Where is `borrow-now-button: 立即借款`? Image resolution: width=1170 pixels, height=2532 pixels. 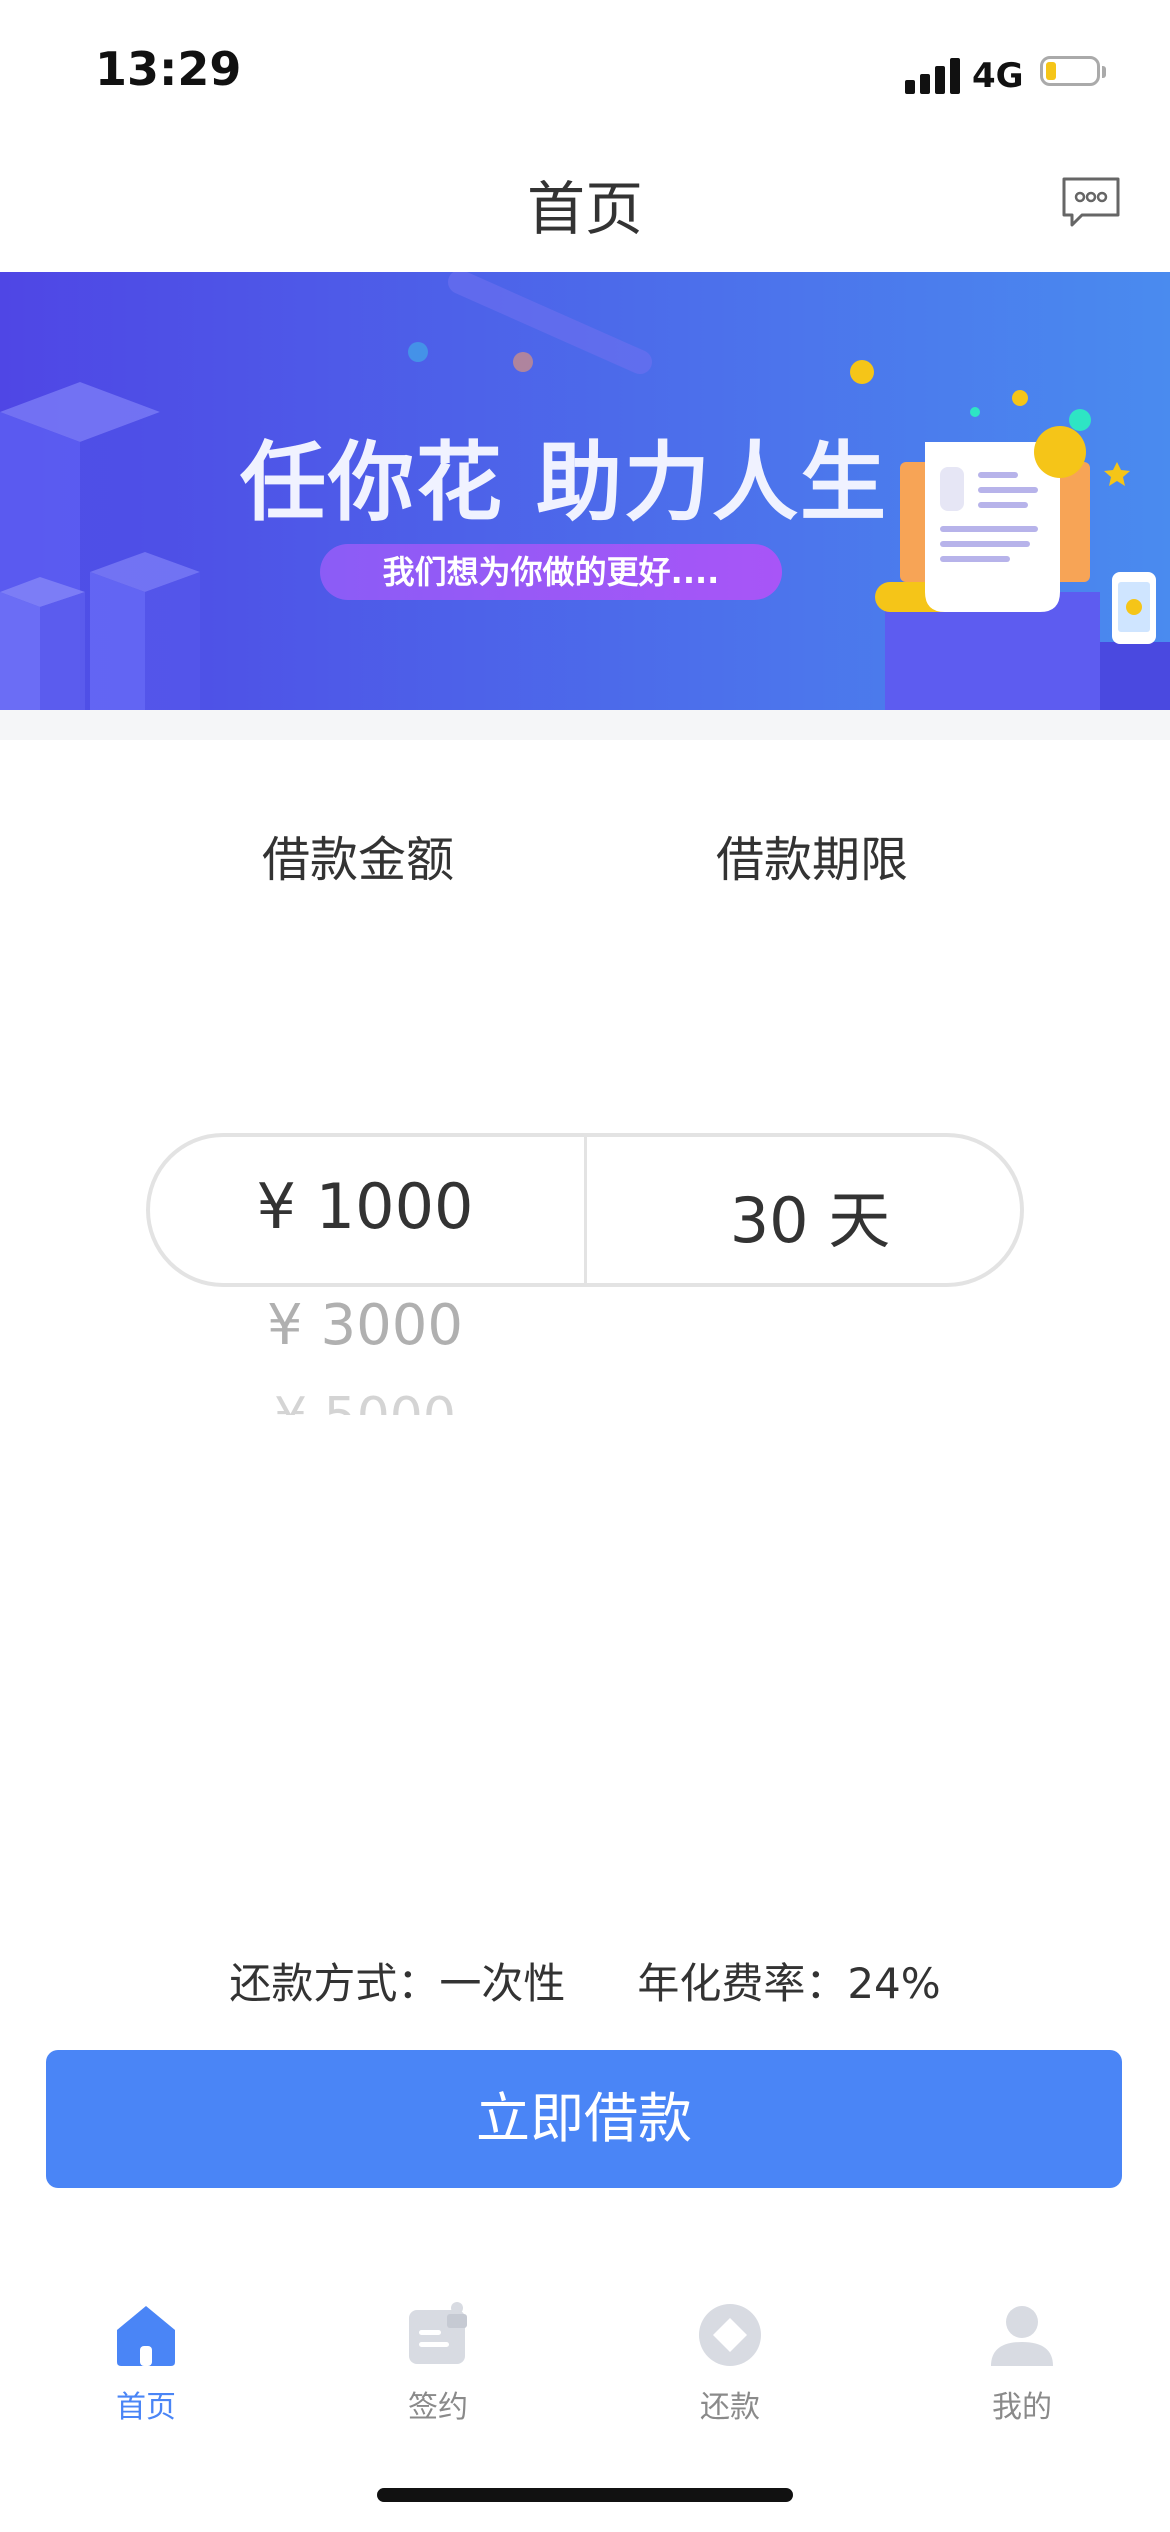 borrow-now-button: 立即借款 is located at coordinates (584, 2119).